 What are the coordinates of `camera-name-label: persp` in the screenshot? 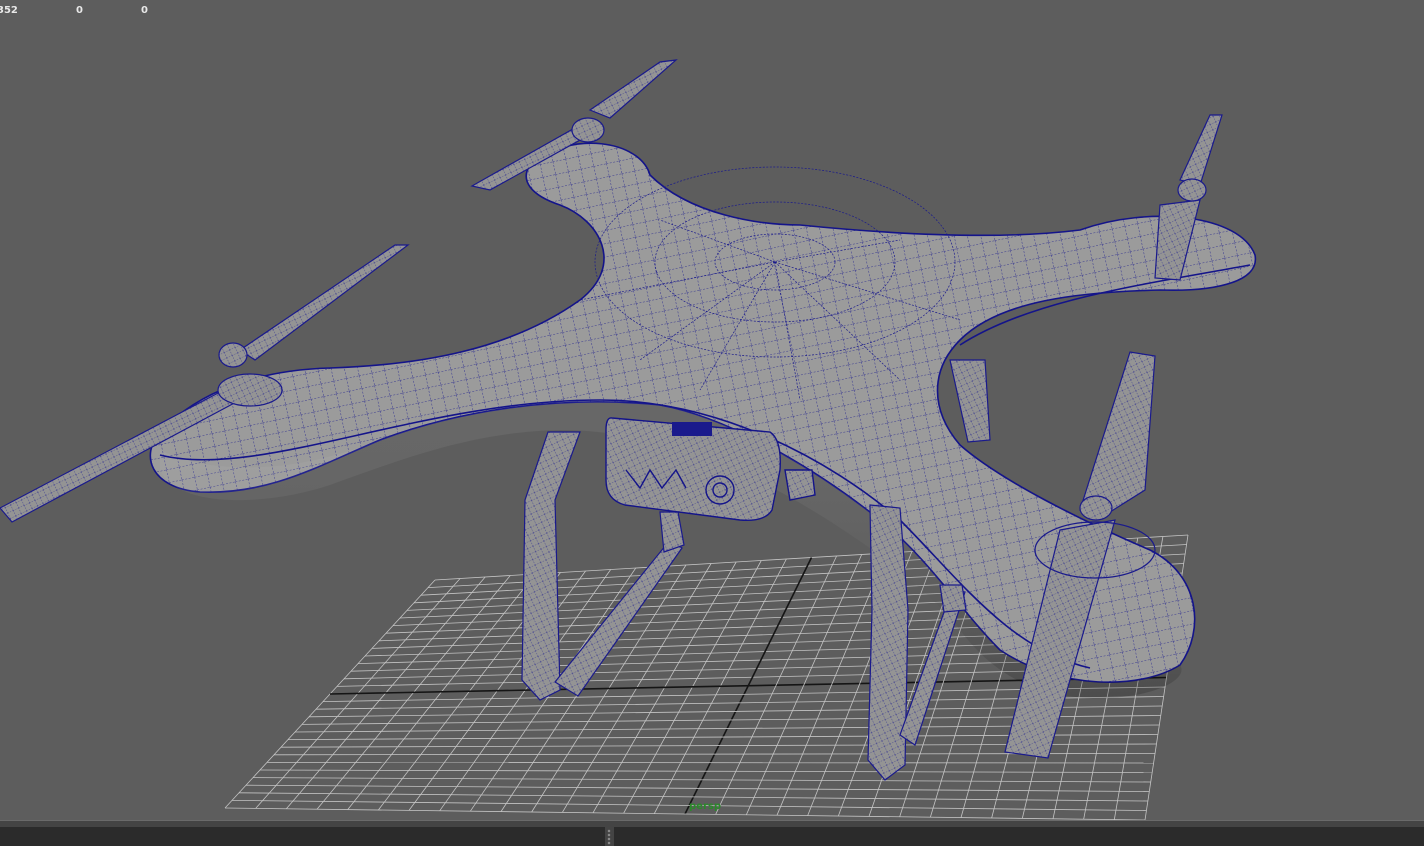 It's located at (705, 806).